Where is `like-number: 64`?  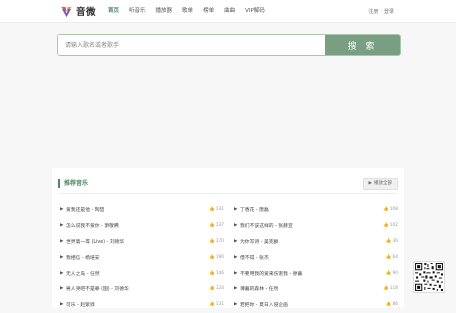 like-number: 64 is located at coordinates (395, 257).